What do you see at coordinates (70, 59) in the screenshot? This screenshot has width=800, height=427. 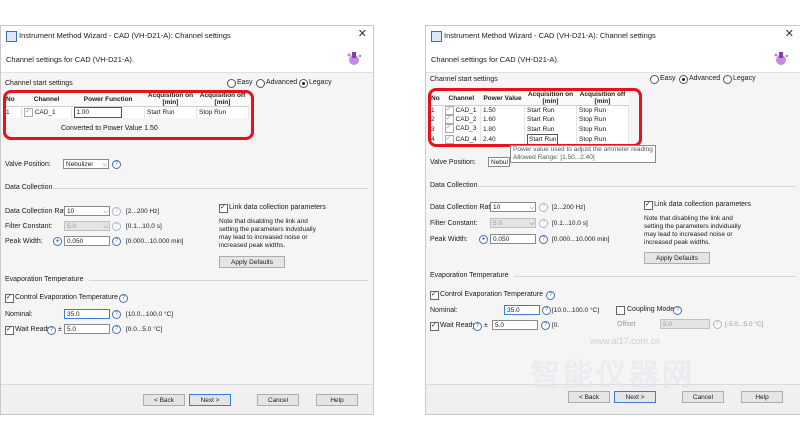 I see `left-header-text: Channel settings for CAD (VH-D21-A).` at bounding box center [70, 59].